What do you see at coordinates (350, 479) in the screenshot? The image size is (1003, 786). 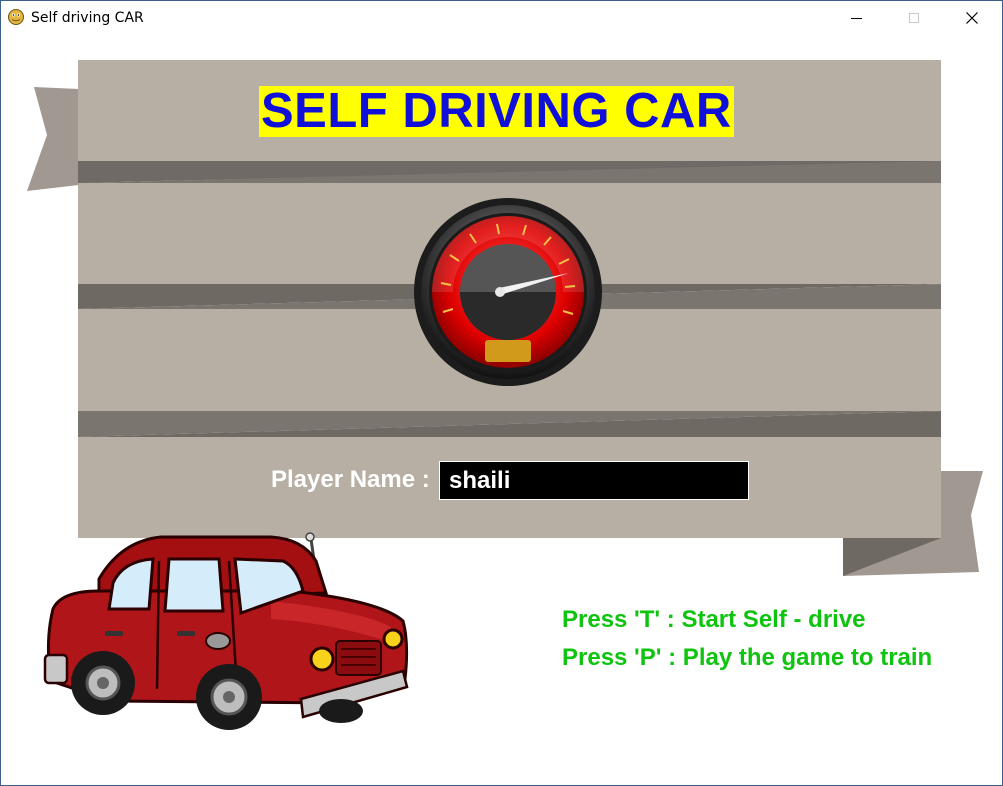 I see `player-name-label: Player Name :` at bounding box center [350, 479].